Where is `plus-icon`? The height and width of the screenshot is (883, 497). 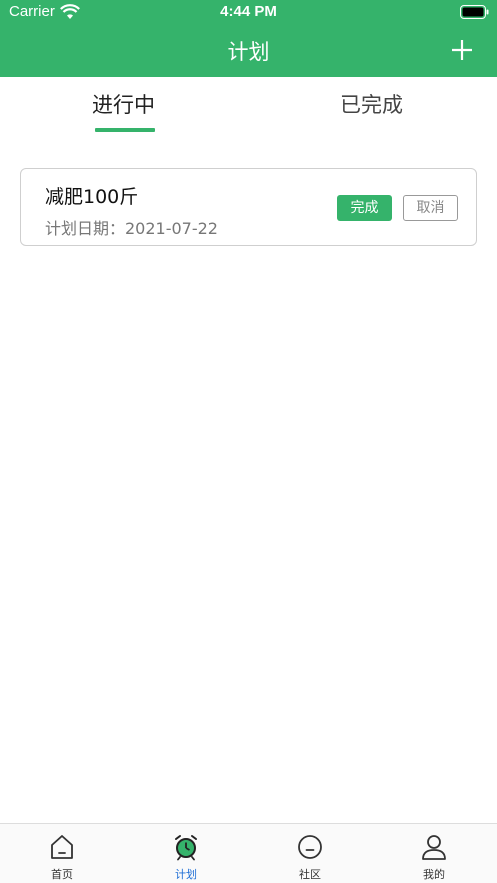
plus-icon is located at coordinates (462, 50).